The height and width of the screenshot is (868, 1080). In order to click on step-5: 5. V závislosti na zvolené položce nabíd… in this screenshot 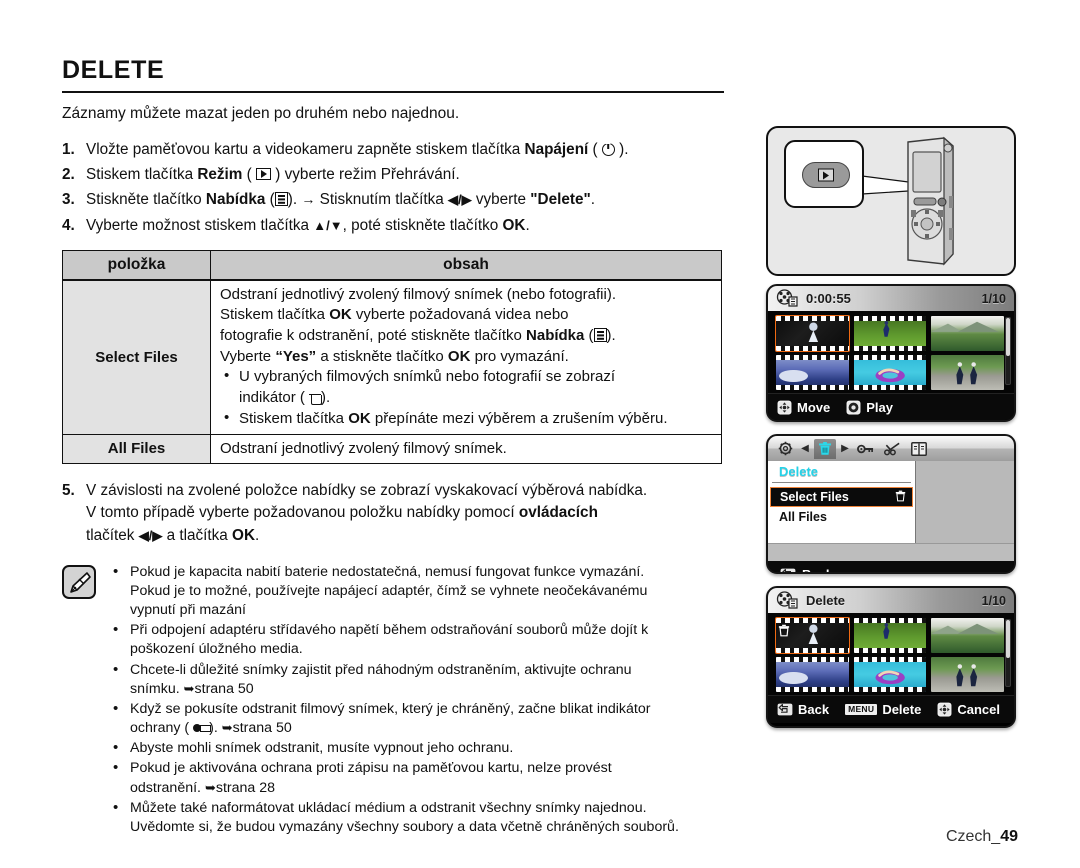, I will do `click(393, 513)`.